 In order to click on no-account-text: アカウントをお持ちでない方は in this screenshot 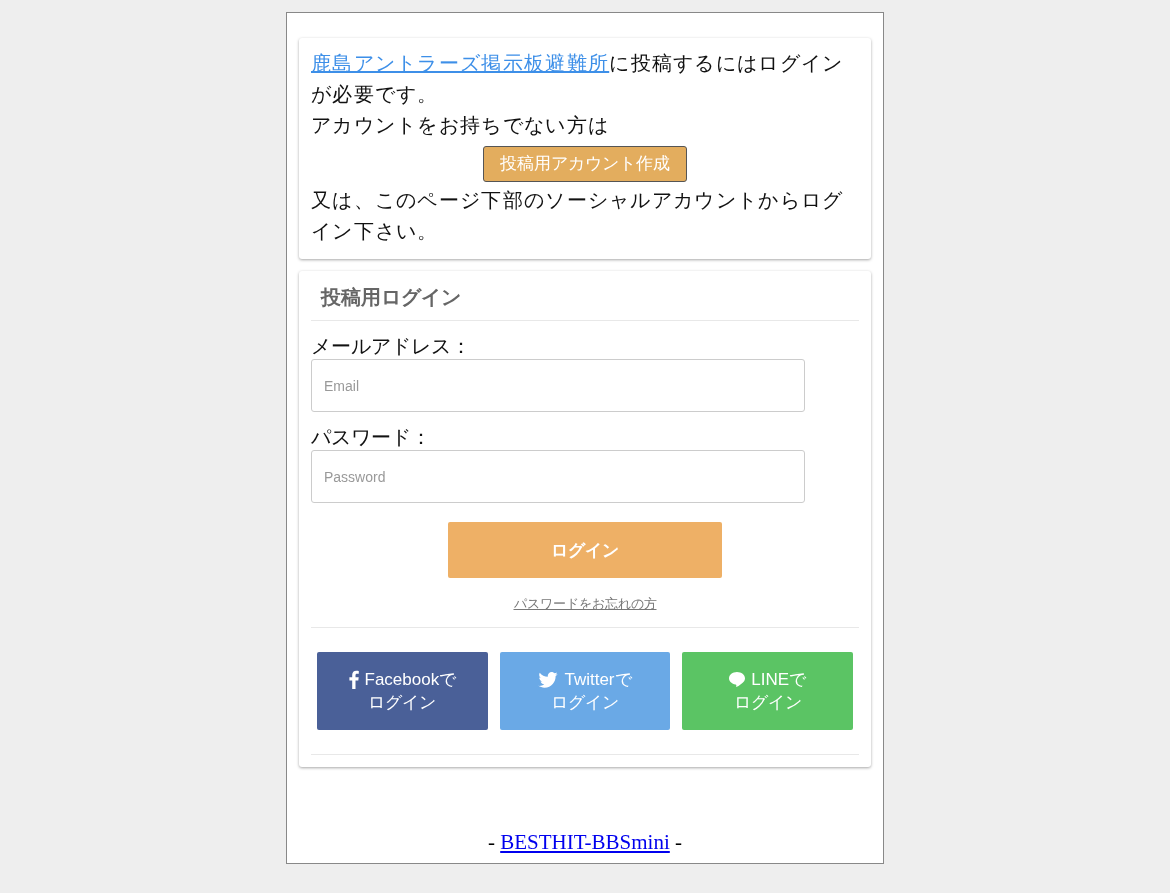, I will do `click(461, 125)`.